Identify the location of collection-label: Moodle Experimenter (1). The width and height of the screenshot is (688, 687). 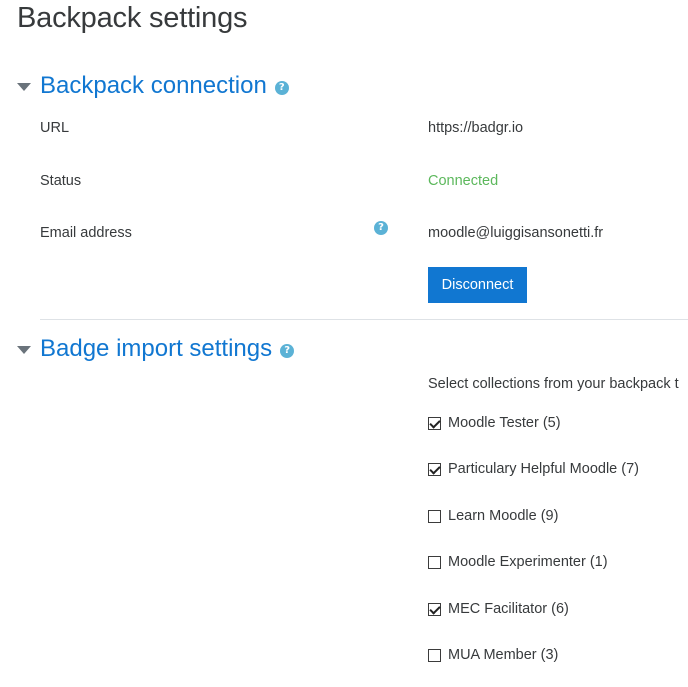
(528, 562).